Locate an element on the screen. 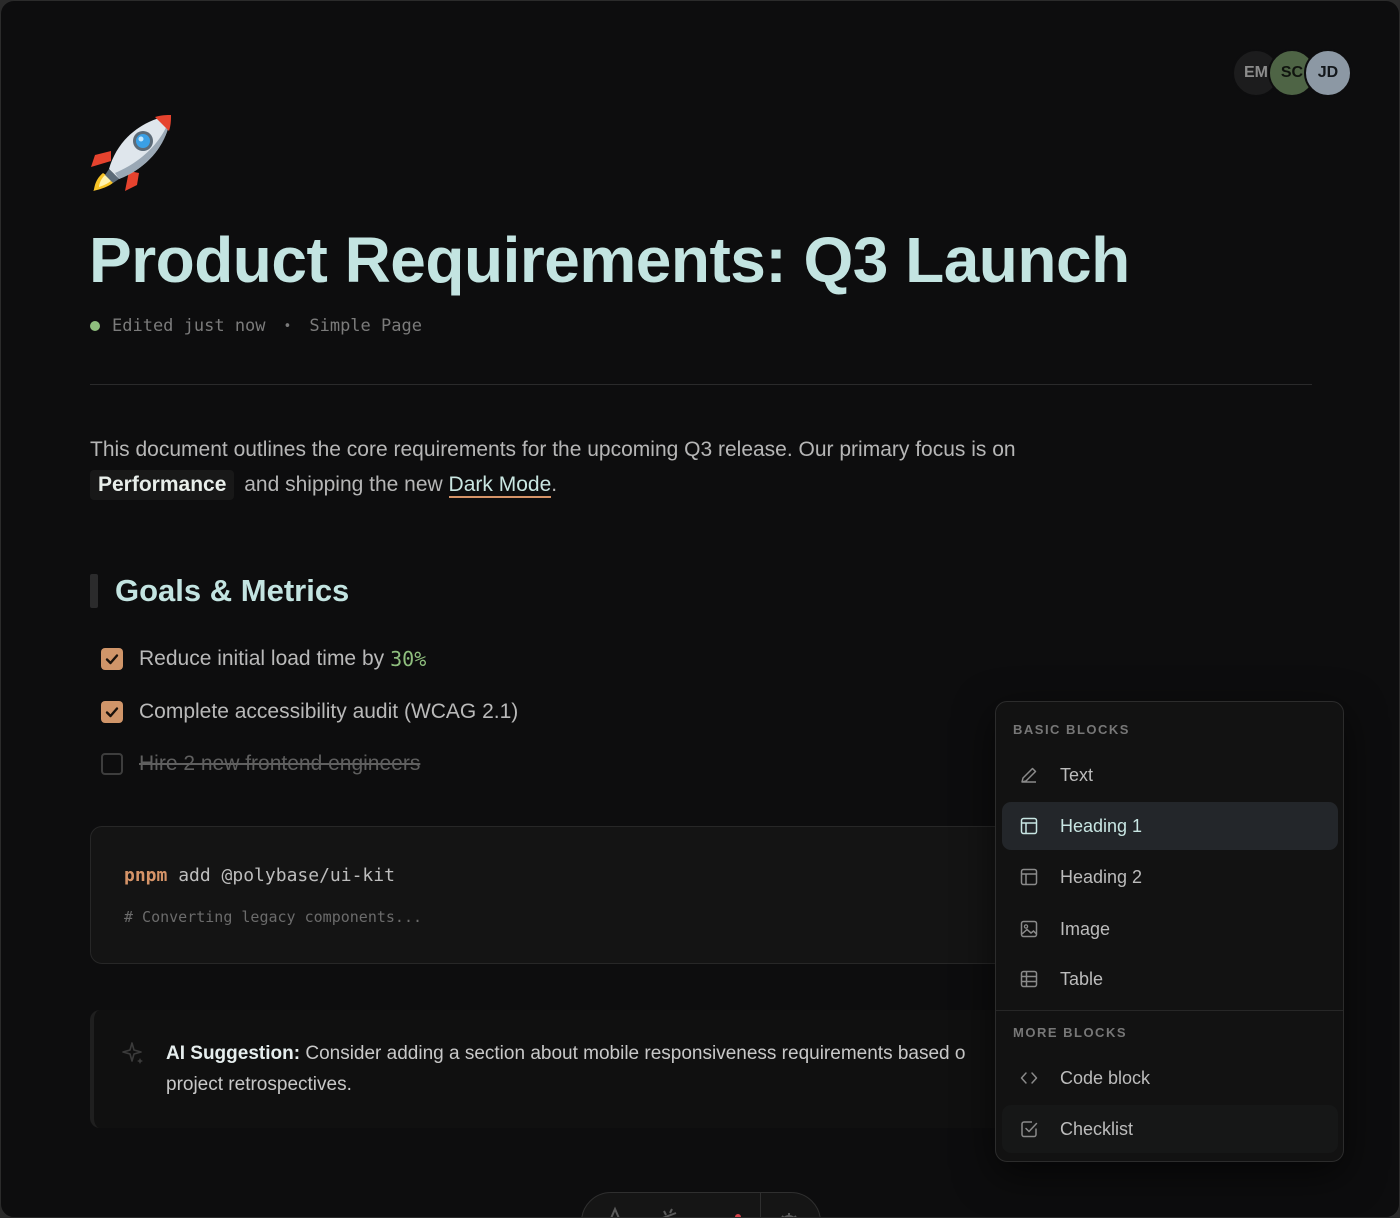 The height and width of the screenshot is (1218, 1400). menu-item-heading-1: Heading 1 is located at coordinates (1170, 826).